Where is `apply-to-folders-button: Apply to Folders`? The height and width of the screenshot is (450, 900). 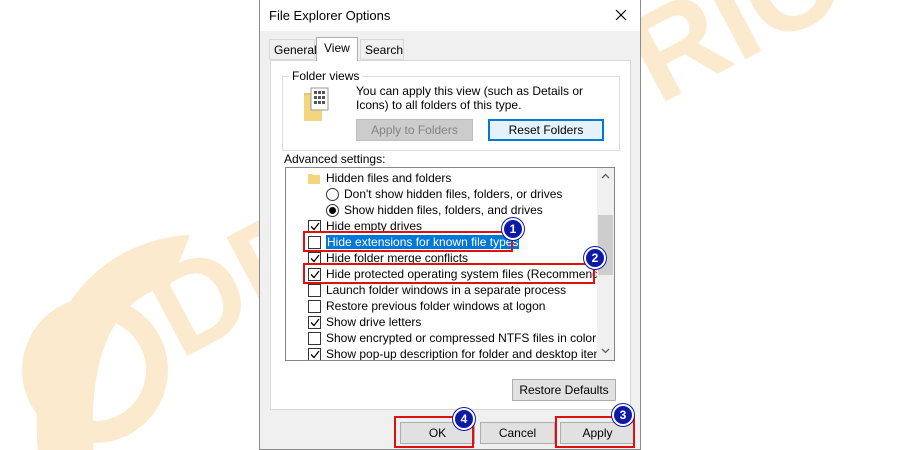
apply-to-folders-button: Apply to Folders is located at coordinates (414, 130).